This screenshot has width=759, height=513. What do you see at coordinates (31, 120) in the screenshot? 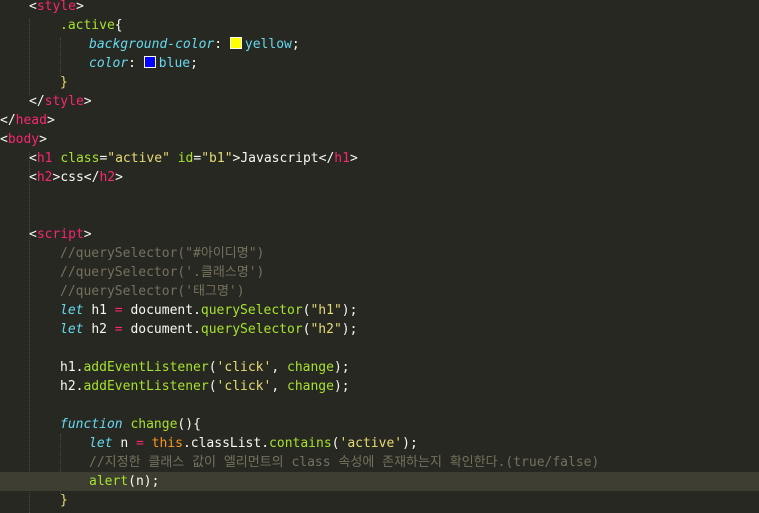
I see `code-token: head` at bounding box center [31, 120].